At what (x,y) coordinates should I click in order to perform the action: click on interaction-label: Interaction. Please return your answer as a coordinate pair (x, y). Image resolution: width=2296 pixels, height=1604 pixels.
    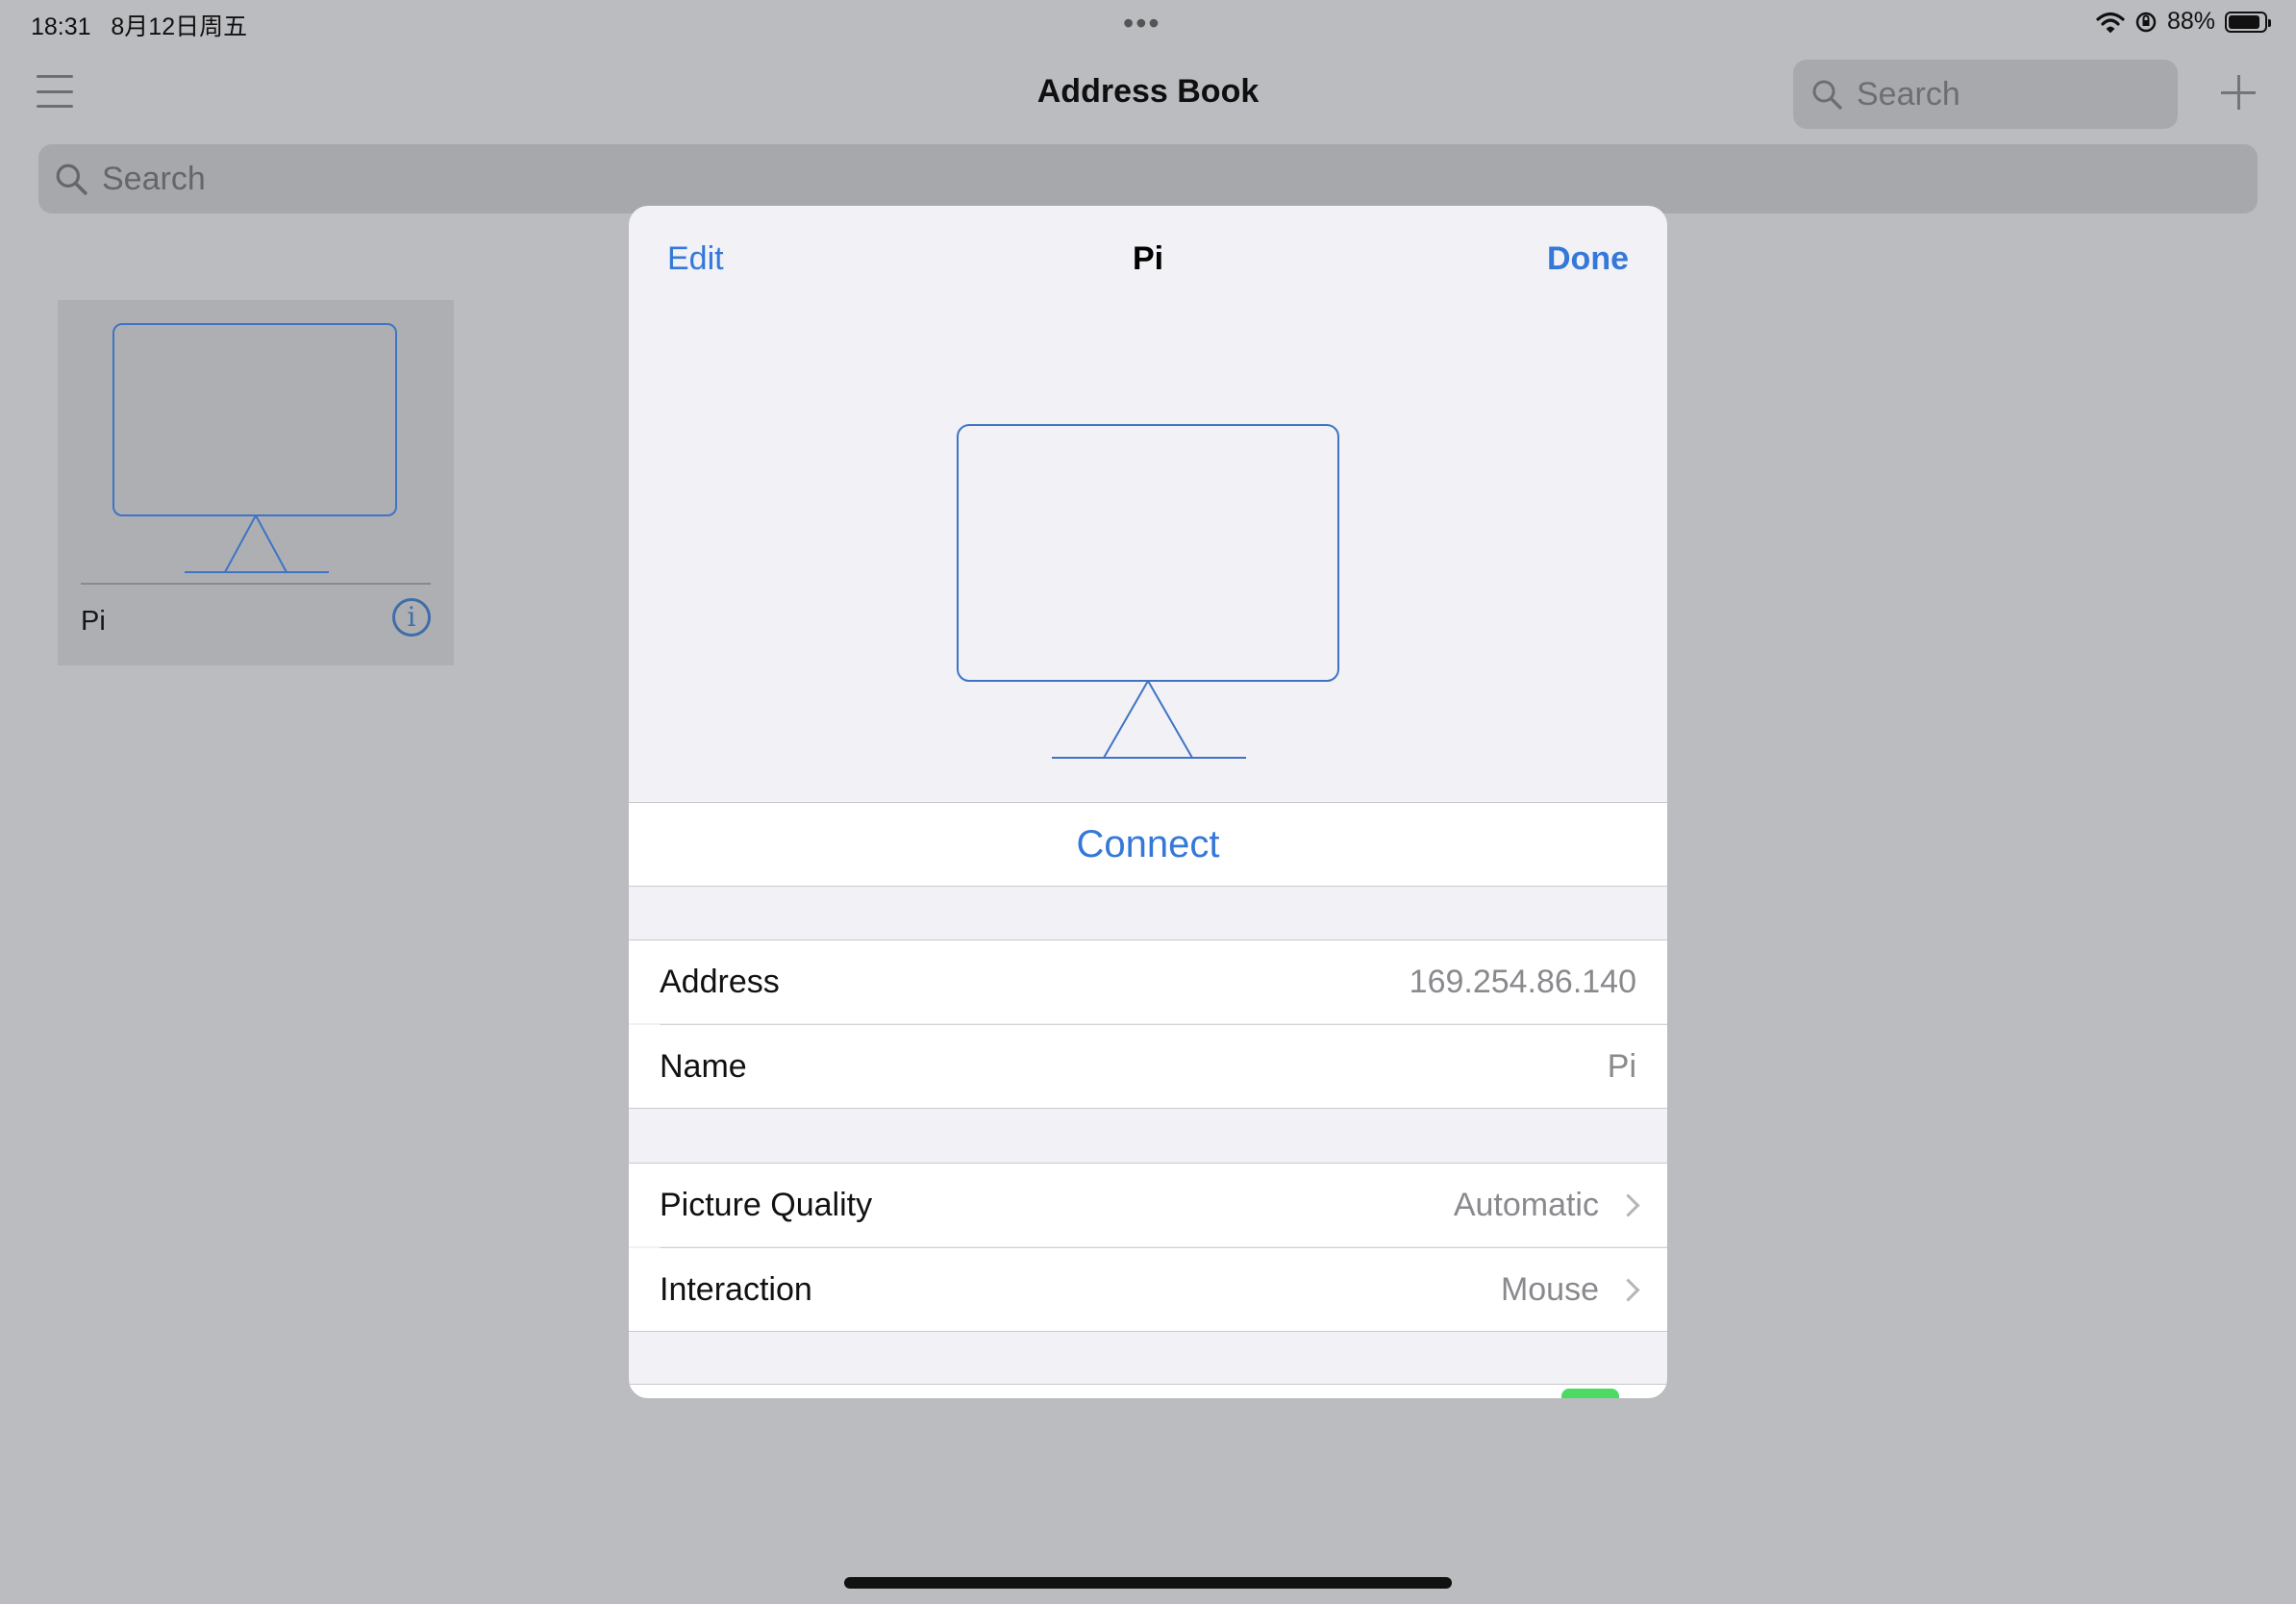
    Looking at the image, I should click on (736, 1289).